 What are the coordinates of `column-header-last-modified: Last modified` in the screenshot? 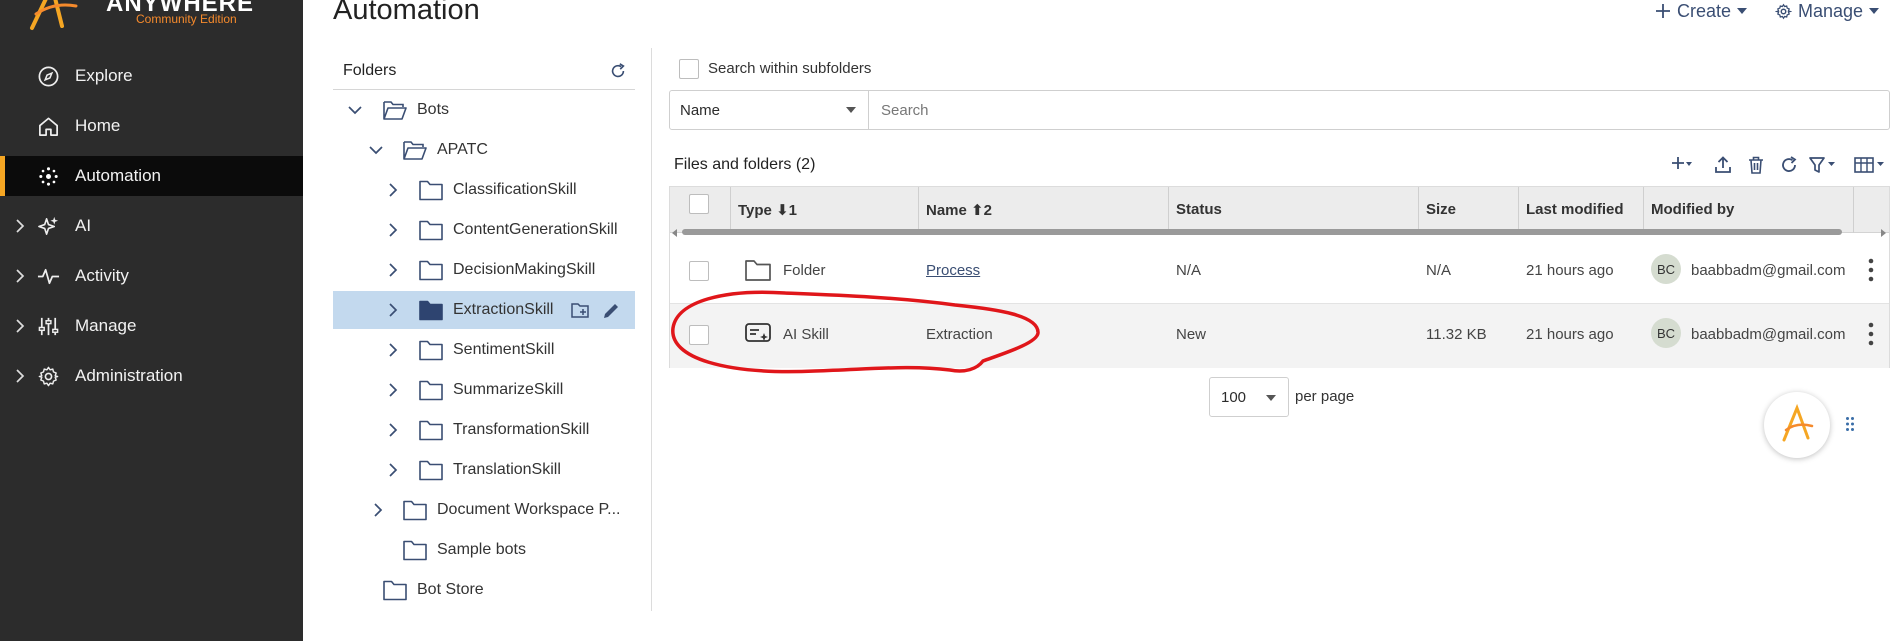 It's located at (1575, 209).